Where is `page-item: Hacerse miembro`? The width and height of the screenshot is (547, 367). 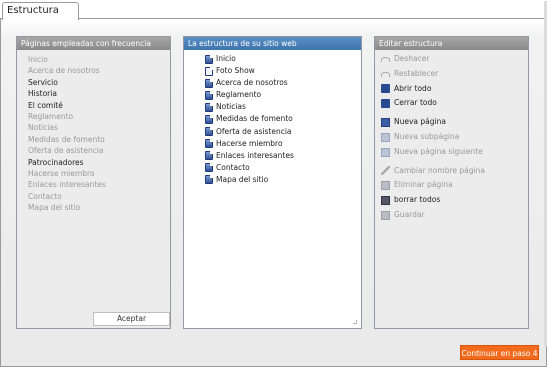
page-item: Hacerse miembro is located at coordinates (93, 173).